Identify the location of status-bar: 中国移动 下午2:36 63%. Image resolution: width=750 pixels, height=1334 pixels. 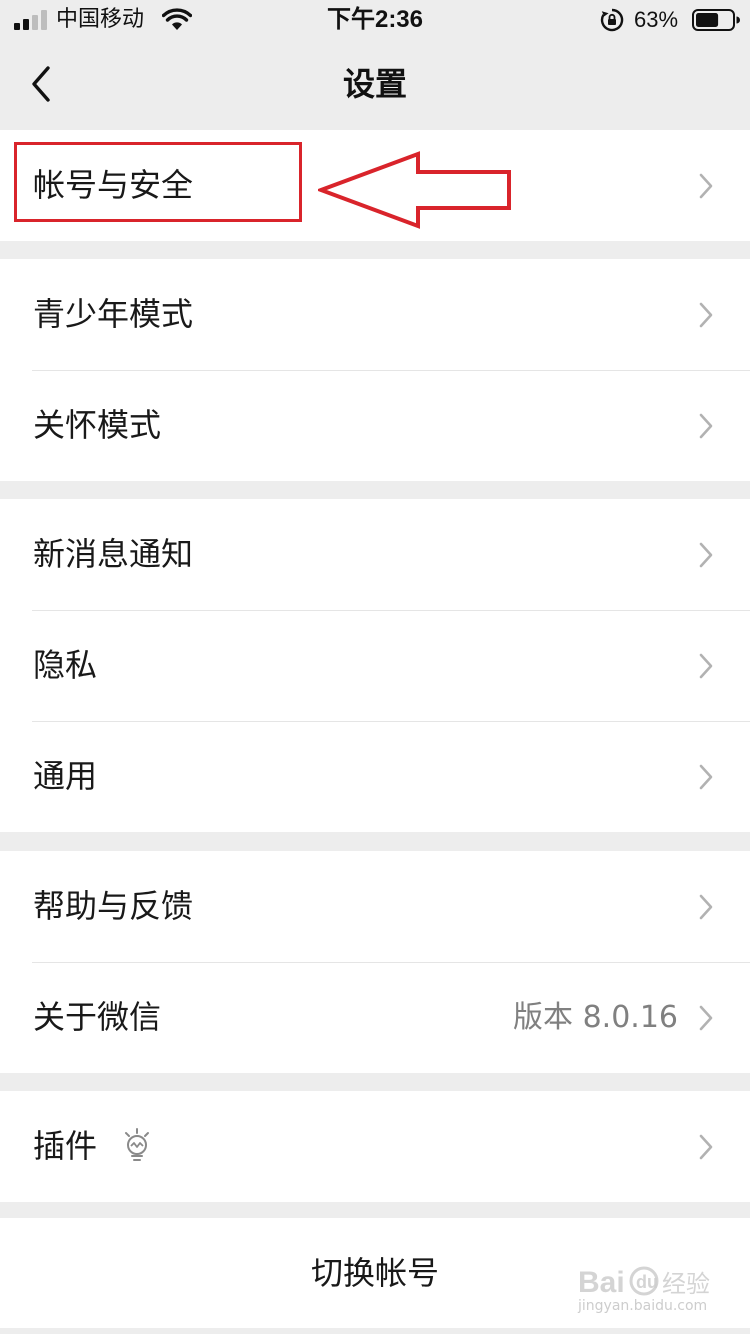
(375, 20).